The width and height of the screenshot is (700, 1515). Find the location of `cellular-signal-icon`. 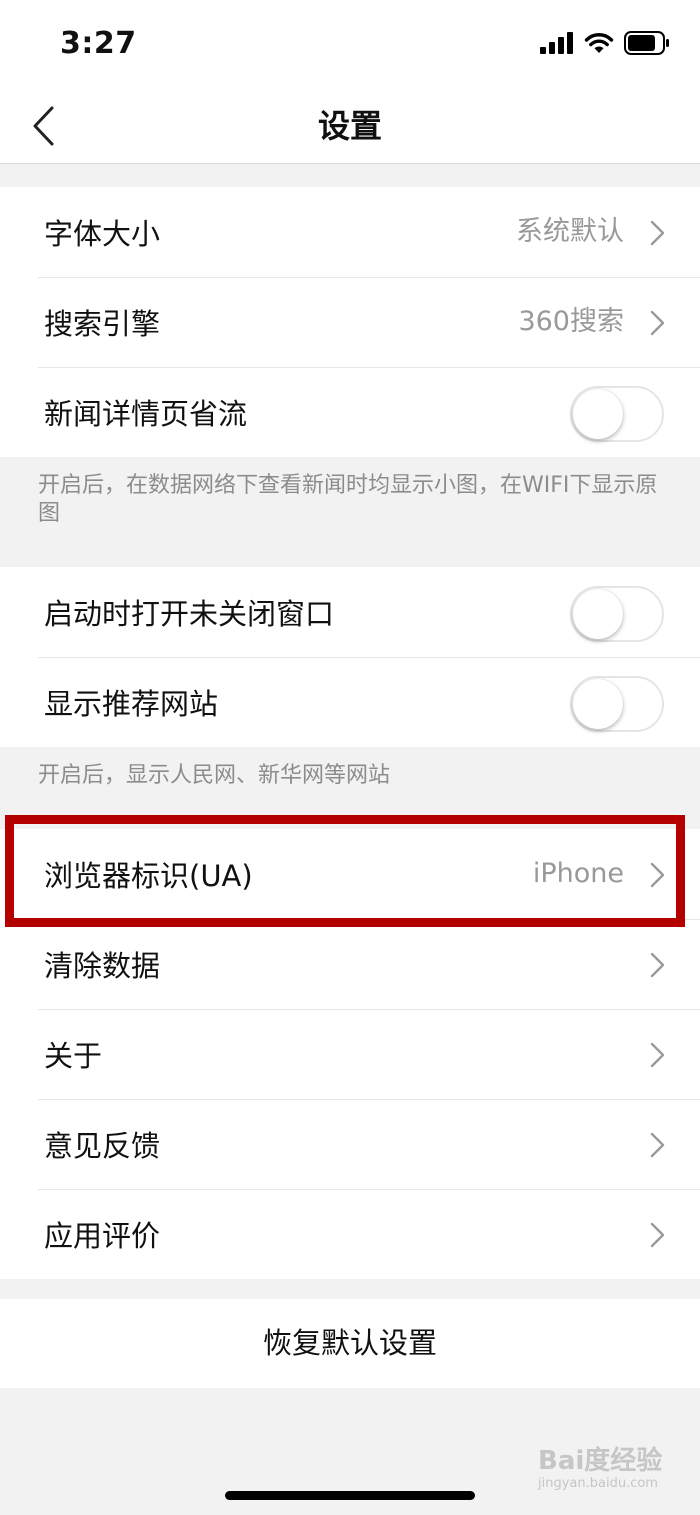

cellular-signal-icon is located at coordinates (556, 43).